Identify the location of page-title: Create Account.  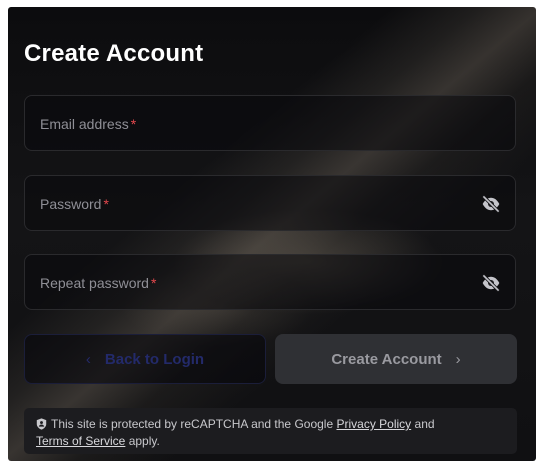
(114, 53).